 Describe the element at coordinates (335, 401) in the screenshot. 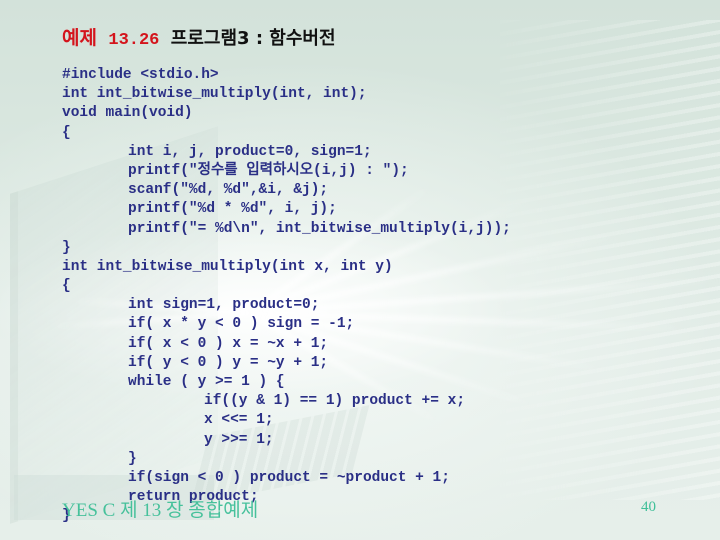

I see `code-line: if((y & 1) == 1) product += x;` at that location.